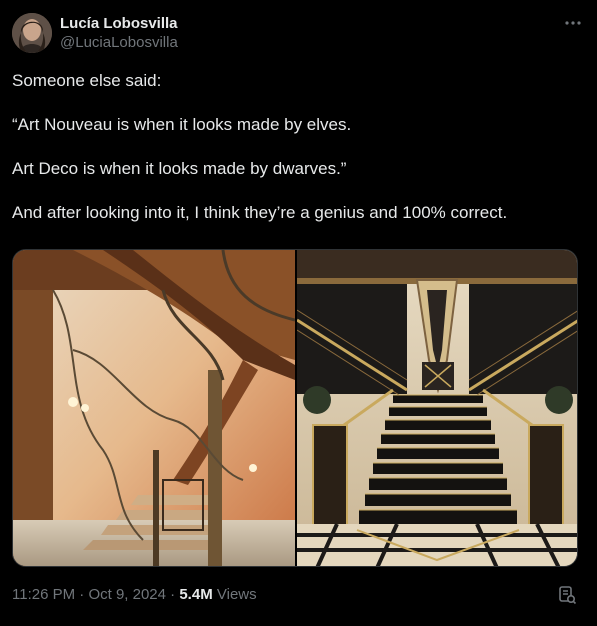 The image size is (597, 626). I want to click on more-horizontal-icon, so click(573, 25).